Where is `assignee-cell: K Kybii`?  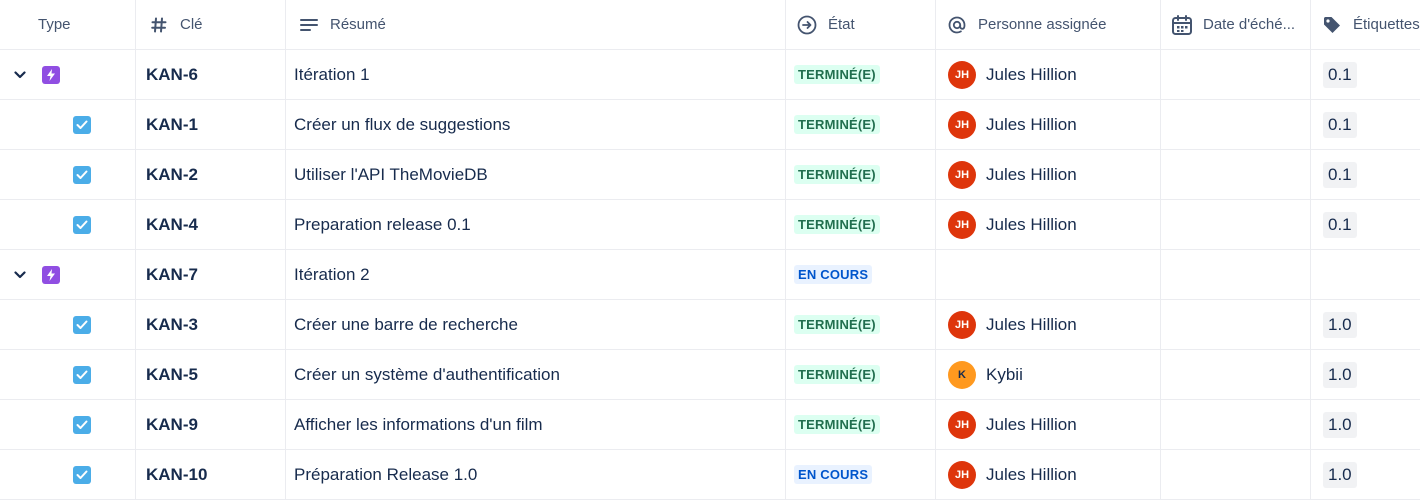
assignee-cell: K Kybii is located at coordinates (1048, 374).